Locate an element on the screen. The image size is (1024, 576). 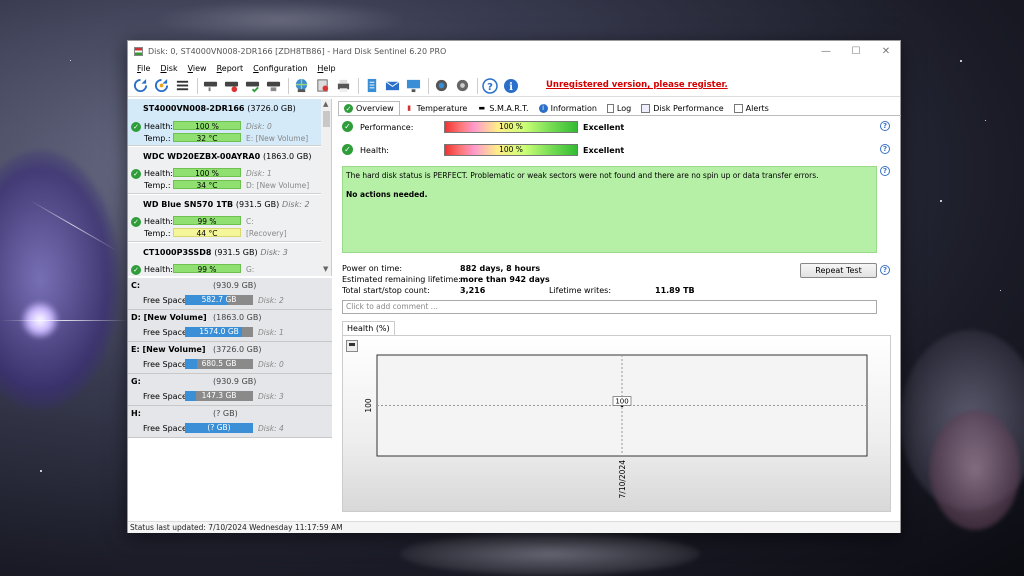
performance-ok-icon: ✓ is located at coordinates (347, 126).